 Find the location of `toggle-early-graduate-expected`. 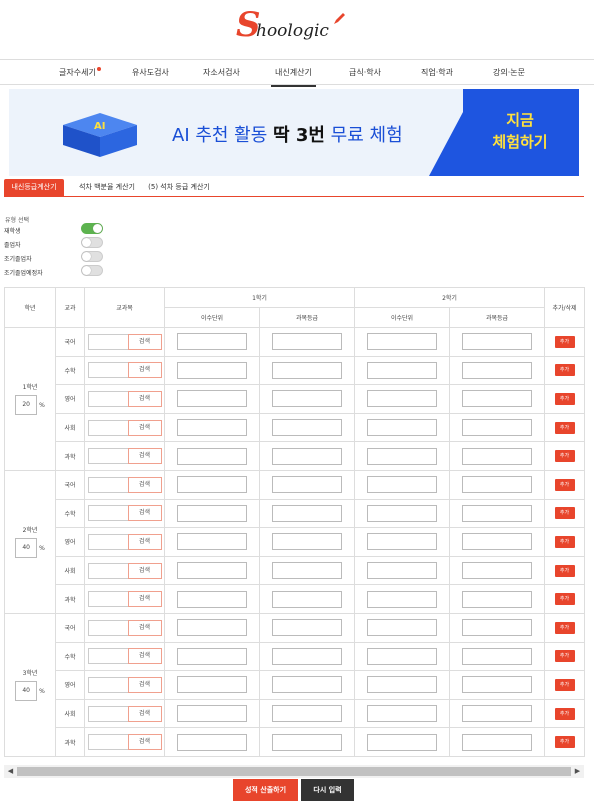

toggle-early-graduate-expected is located at coordinates (92, 270).